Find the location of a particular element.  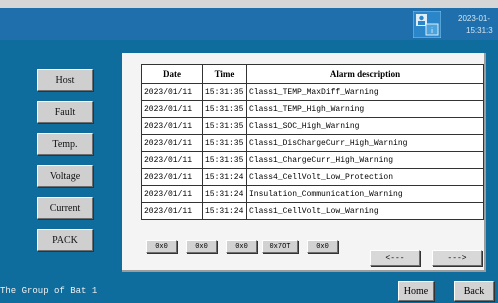

column-date-header: Date is located at coordinates (172, 74).